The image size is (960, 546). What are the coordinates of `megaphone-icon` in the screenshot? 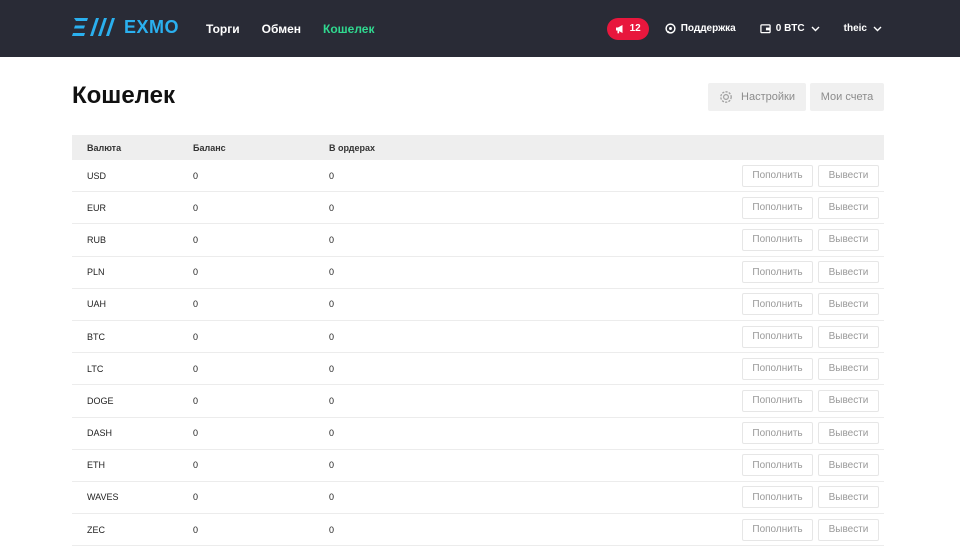 It's located at (619, 28).